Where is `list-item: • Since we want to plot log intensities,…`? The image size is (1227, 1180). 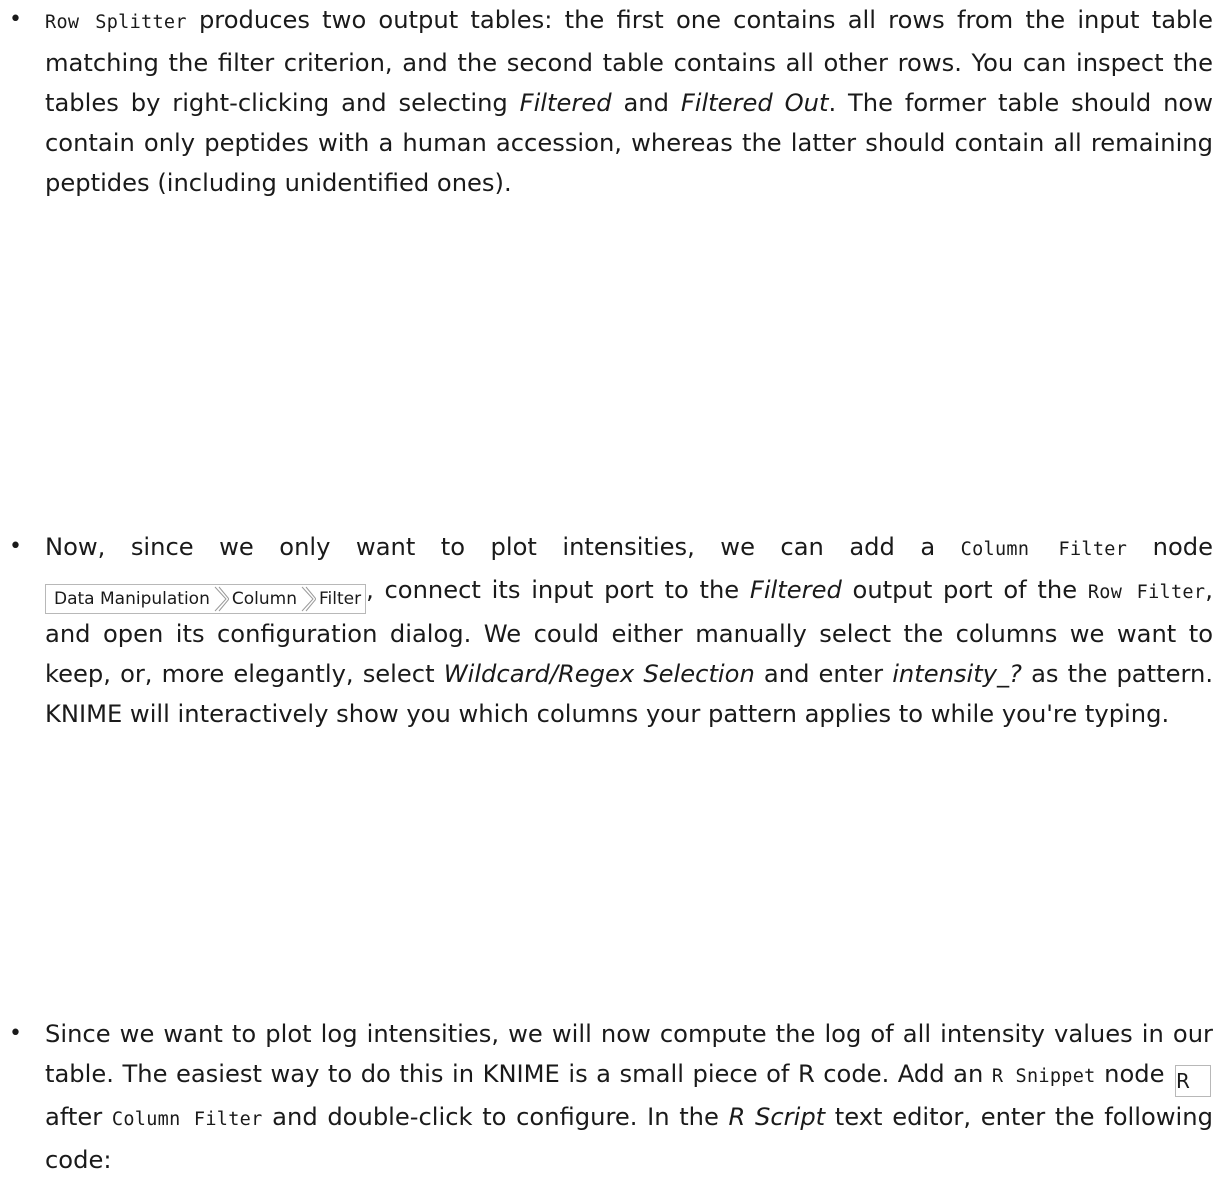
list-item: • Since we want to plot log intensities,… is located at coordinates (606, 1097).